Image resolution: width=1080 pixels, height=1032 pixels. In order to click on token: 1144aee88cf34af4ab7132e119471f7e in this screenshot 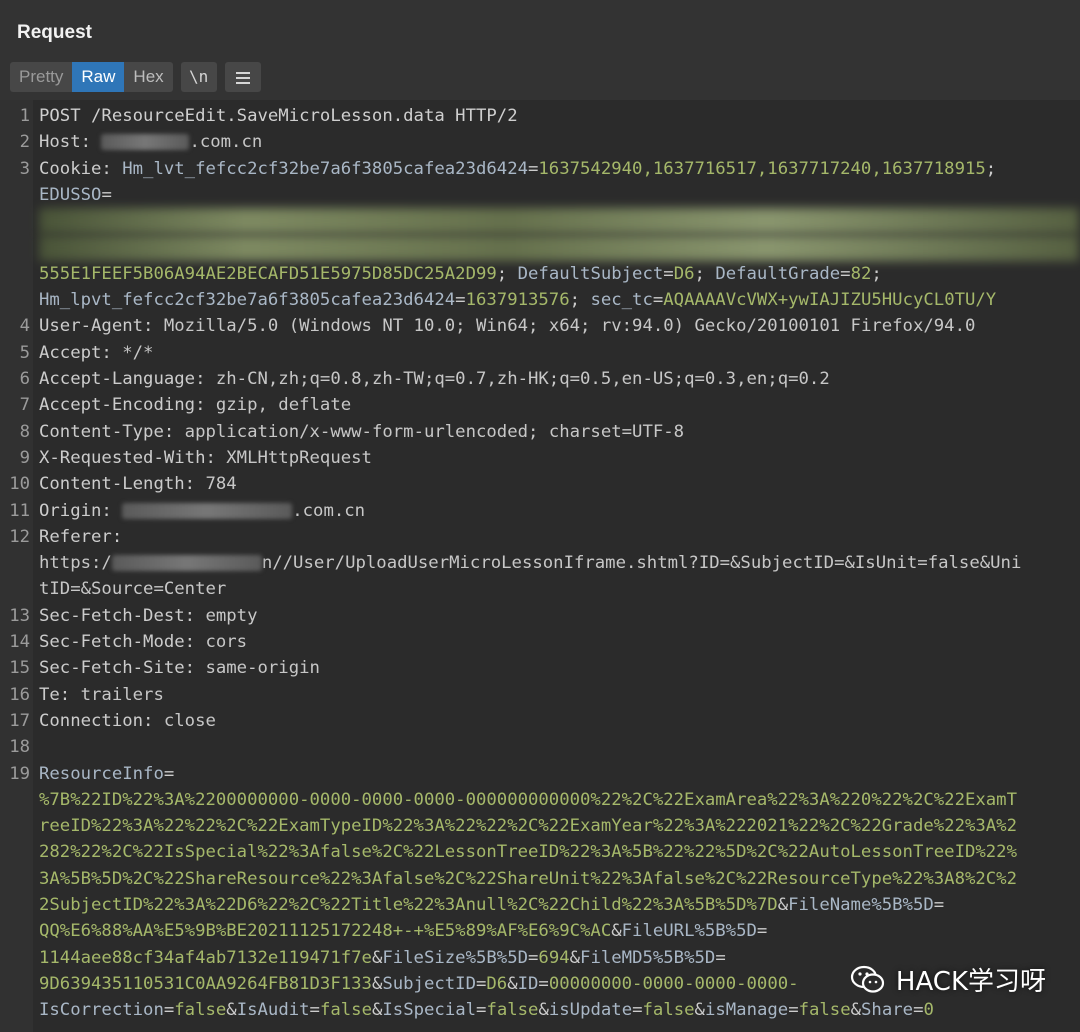, I will do `click(205, 957)`.